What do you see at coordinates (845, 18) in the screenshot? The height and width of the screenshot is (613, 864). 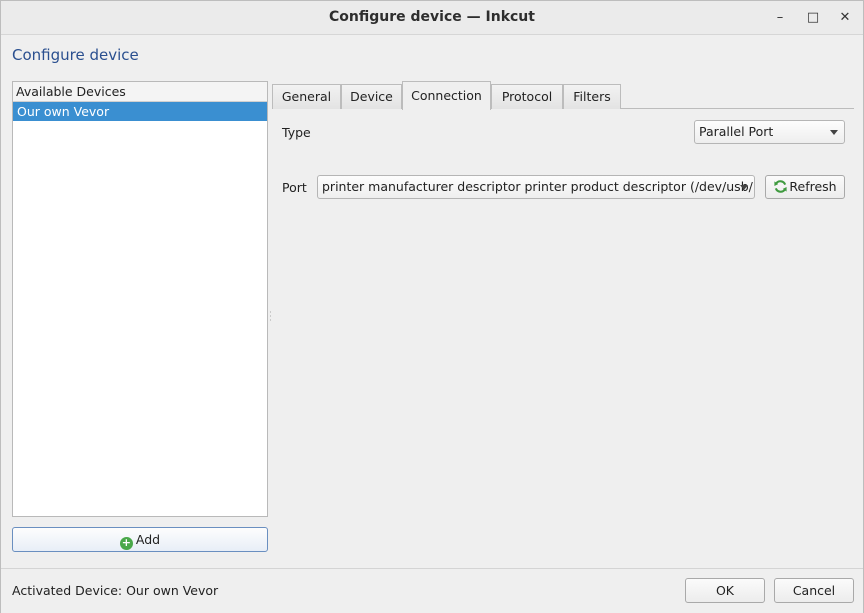 I see `close-icon: ✕` at bounding box center [845, 18].